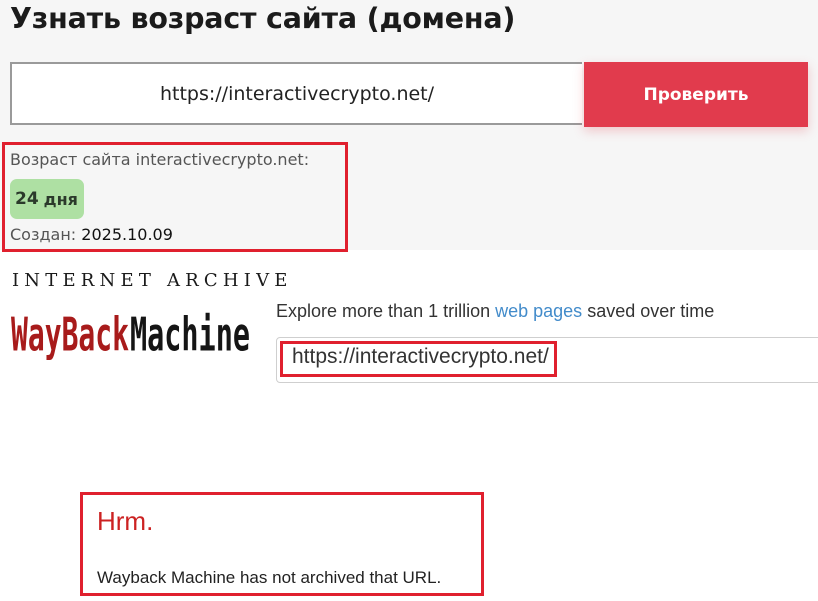 This screenshot has width=818, height=601. I want to click on wayback-machine-logo: WayBack Machine, so click(130, 335).